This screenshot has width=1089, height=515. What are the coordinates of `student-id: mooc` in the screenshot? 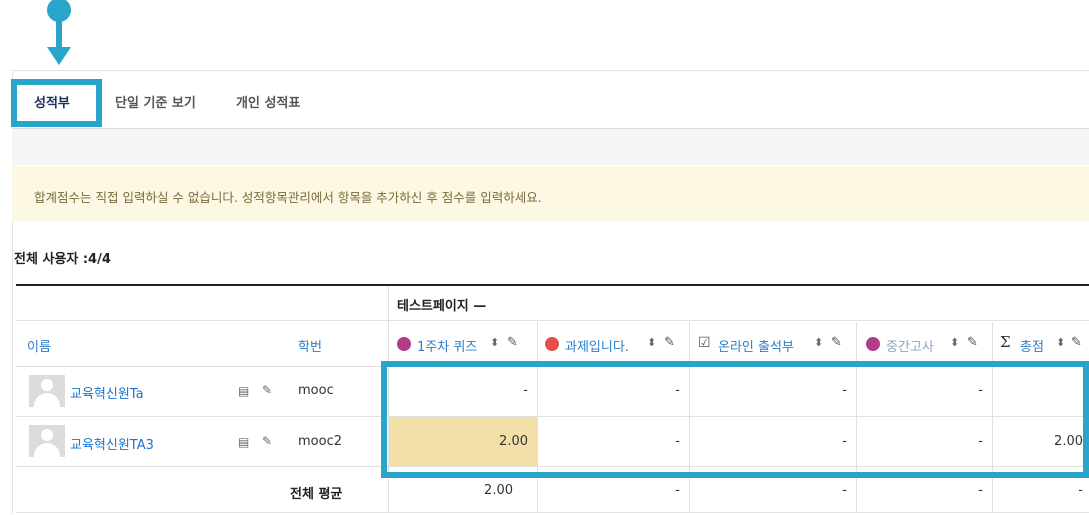 It's located at (316, 390).